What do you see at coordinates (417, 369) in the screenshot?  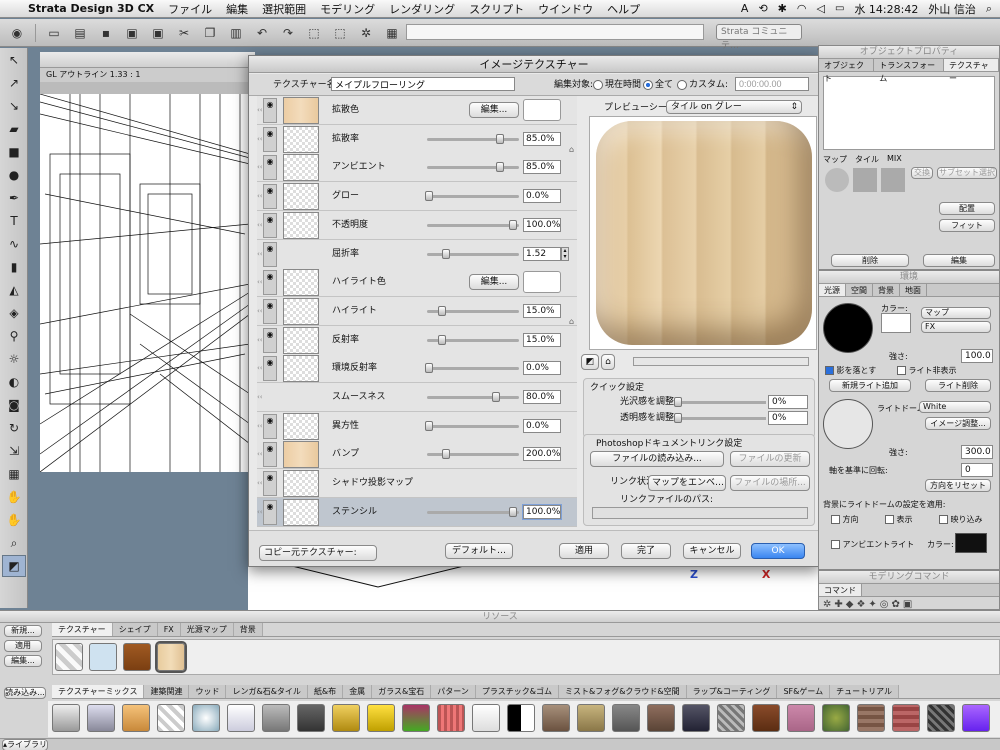 I see `channel-row: ‹‹ ◉ 環境反射率 0.0%` at bounding box center [417, 369].